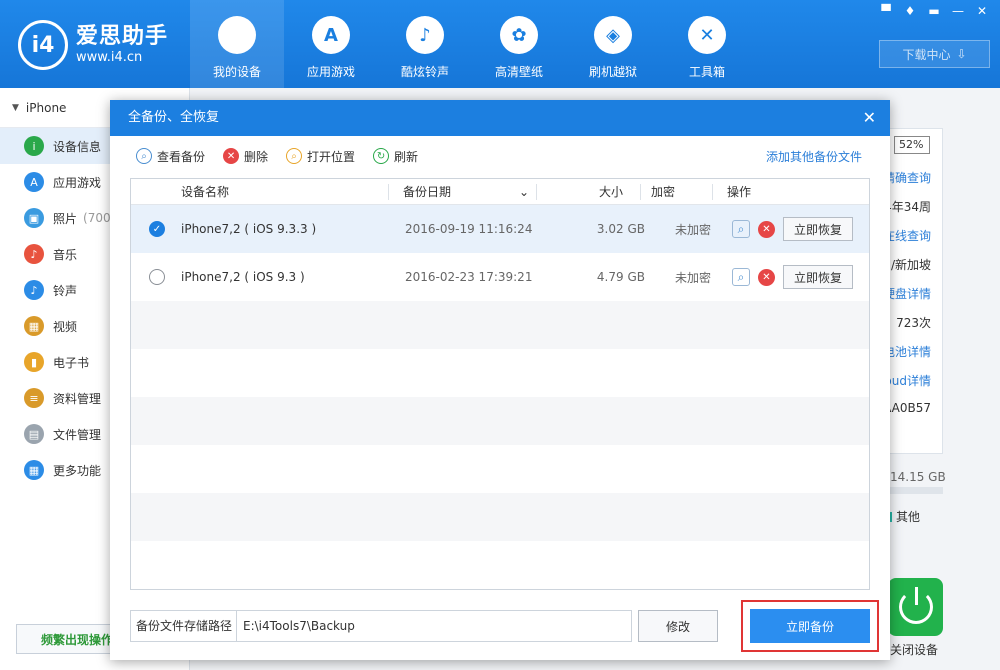 The image size is (1000, 670). What do you see at coordinates (677, 192) in the screenshot?
I see `col-encrypt: 加密` at bounding box center [677, 192].